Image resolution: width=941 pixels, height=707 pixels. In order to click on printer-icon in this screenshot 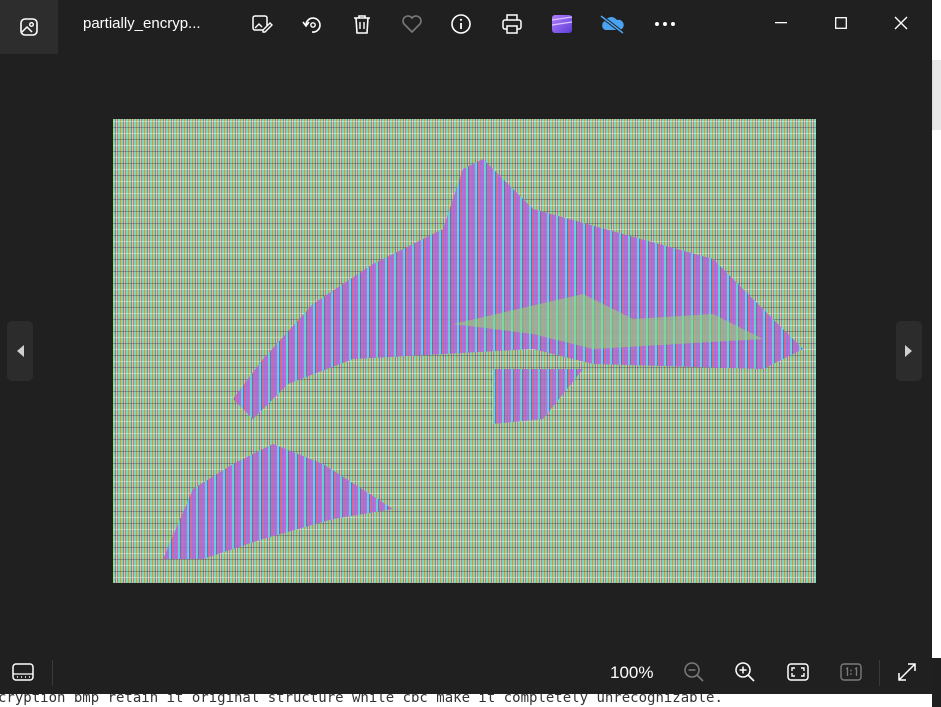, I will do `click(512, 24)`.